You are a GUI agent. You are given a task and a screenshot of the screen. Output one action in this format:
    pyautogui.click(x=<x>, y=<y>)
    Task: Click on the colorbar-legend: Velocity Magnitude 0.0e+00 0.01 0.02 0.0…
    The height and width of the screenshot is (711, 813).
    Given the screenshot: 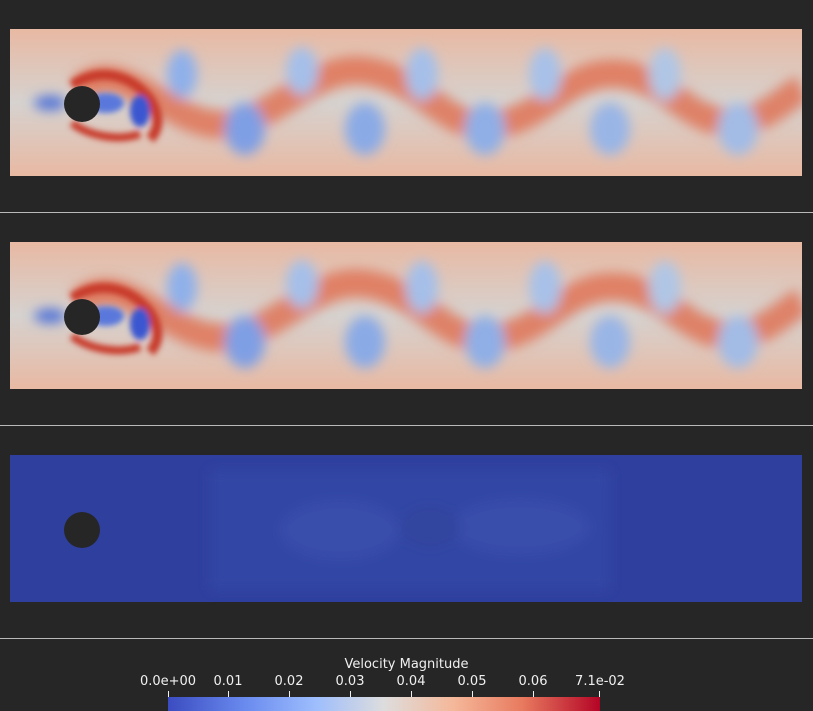 What is the action you would take?
    pyautogui.click(x=406, y=675)
    